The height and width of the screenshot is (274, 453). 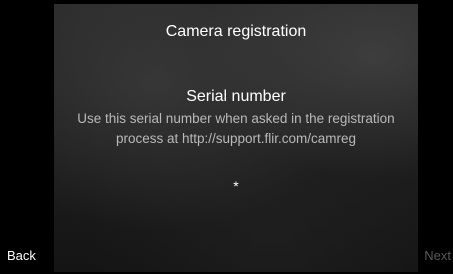 What do you see at coordinates (236, 186) in the screenshot?
I see `serial-number-value: *` at bounding box center [236, 186].